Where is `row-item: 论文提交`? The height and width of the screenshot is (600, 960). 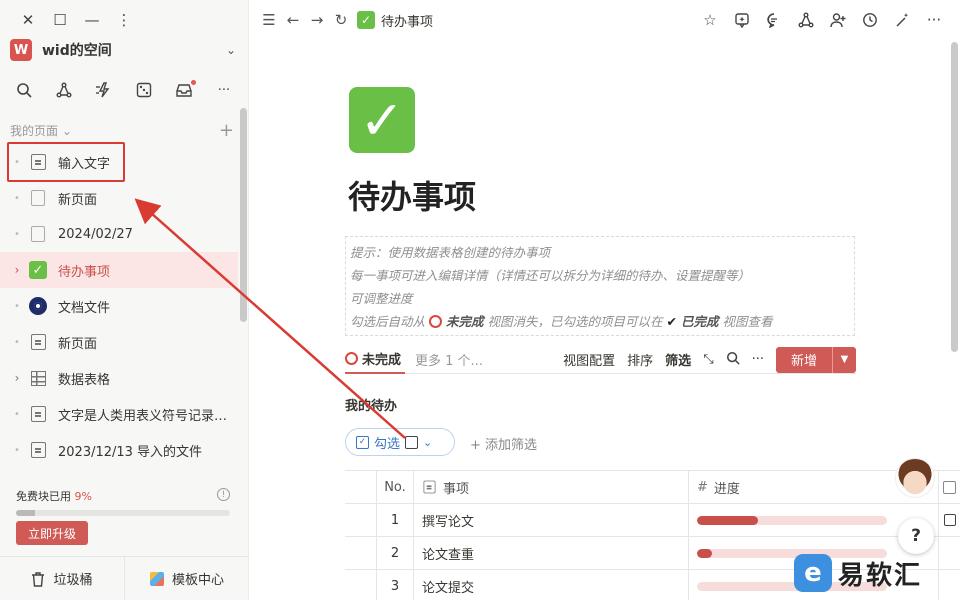
row-item: 论文提交 is located at coordinates (551, 585).